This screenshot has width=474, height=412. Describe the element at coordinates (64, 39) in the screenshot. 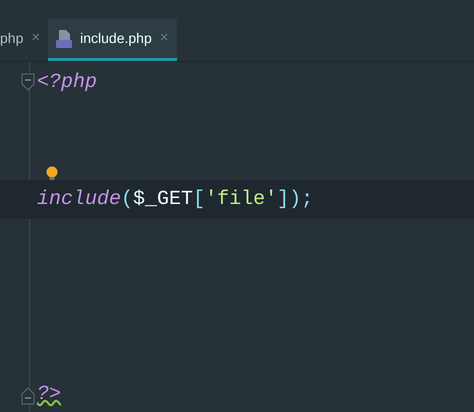

I see `php-file-icon` at that location.